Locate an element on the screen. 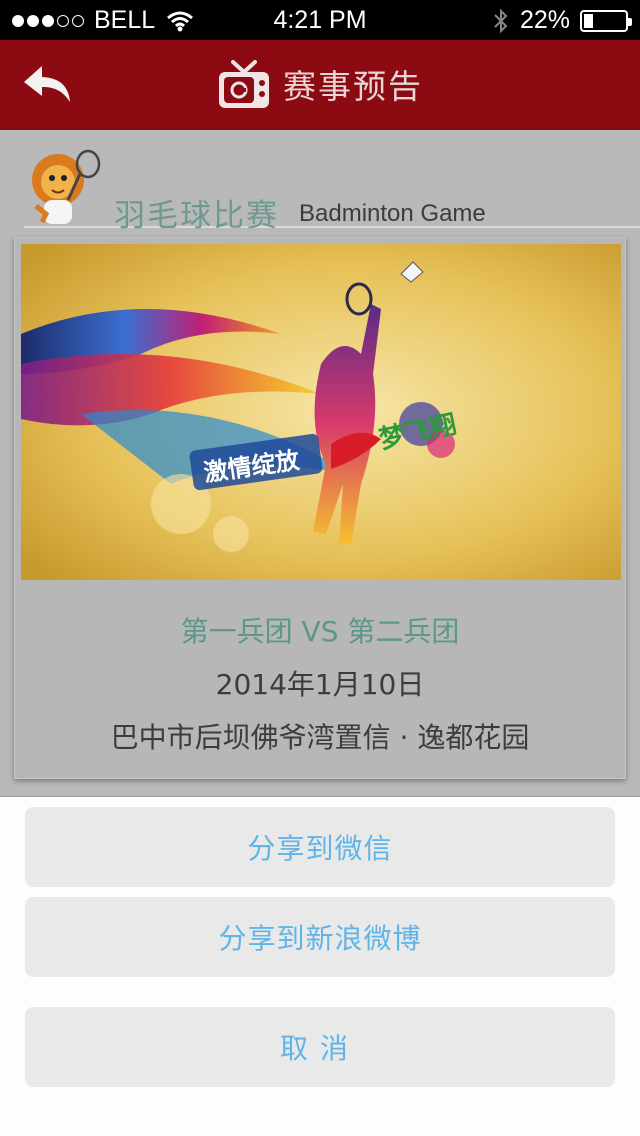 The image size is (640, 1136). status-bar: BELL 4:21 PM 22% is located at coordinates (320, 20).